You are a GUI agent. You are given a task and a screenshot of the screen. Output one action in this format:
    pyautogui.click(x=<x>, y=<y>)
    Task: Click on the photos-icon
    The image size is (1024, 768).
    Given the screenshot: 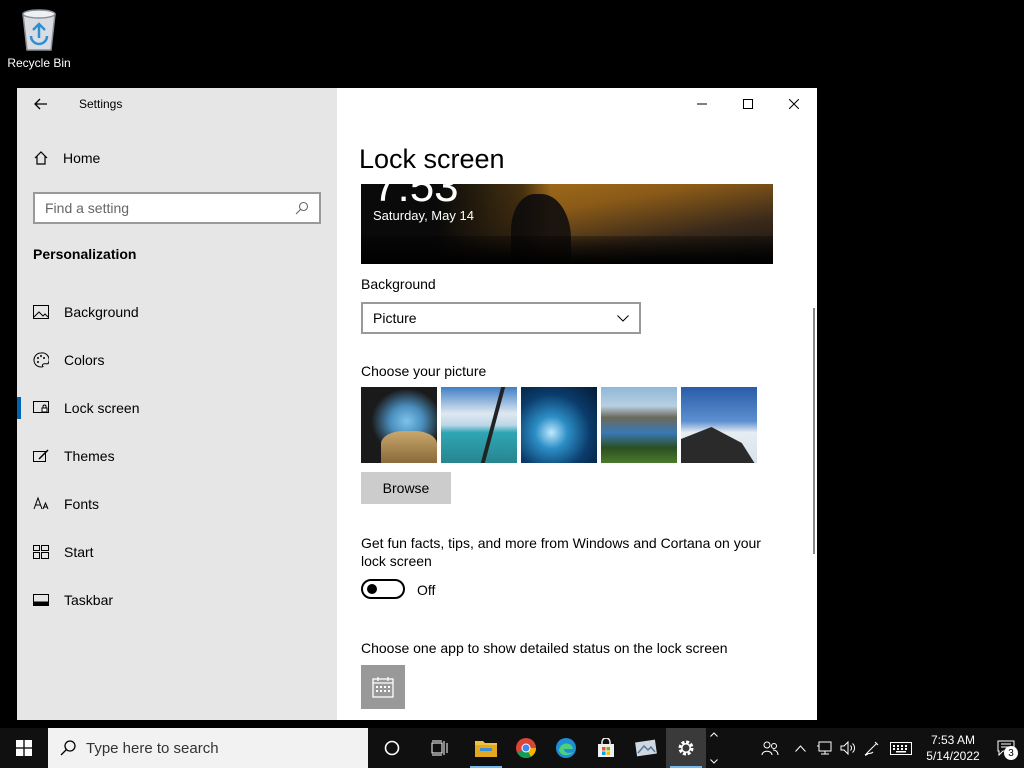 What is the action you would take?
    pyautogui.click(x=646, y=748)
    